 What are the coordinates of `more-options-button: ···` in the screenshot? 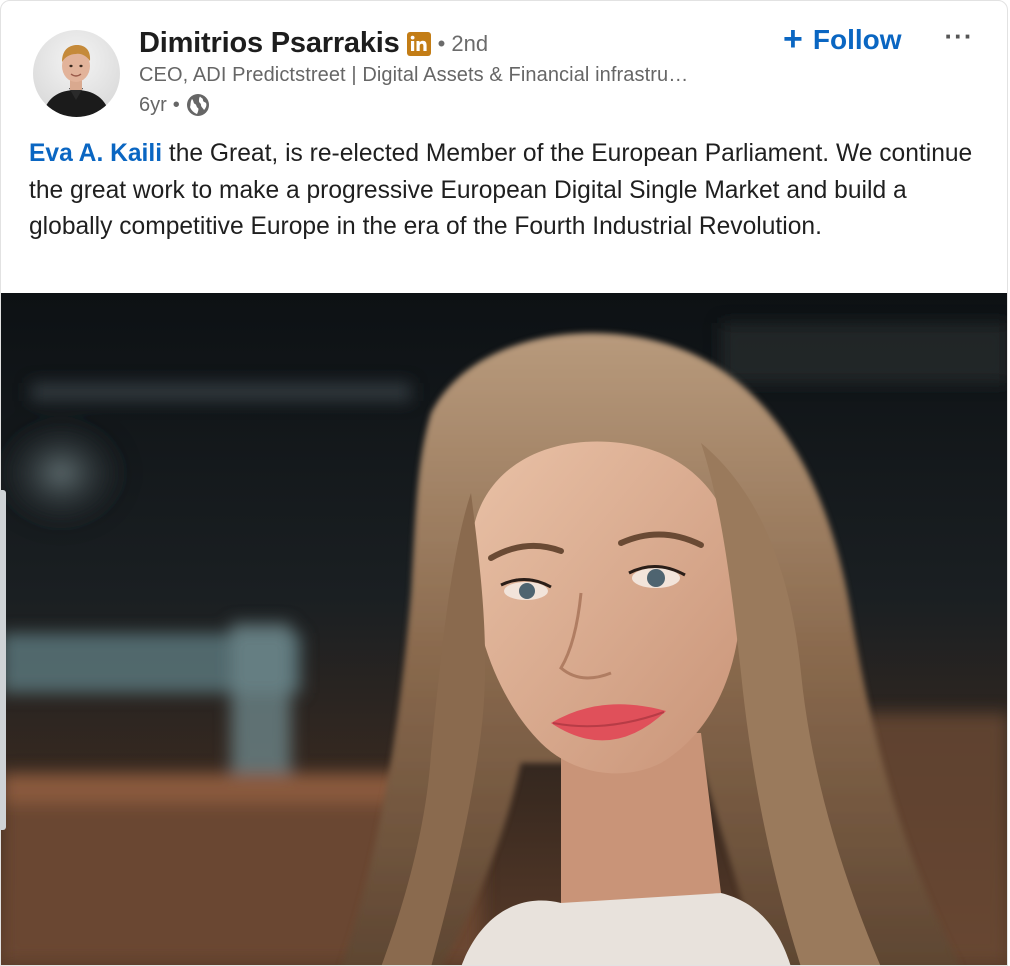 It's located at (959, 38).